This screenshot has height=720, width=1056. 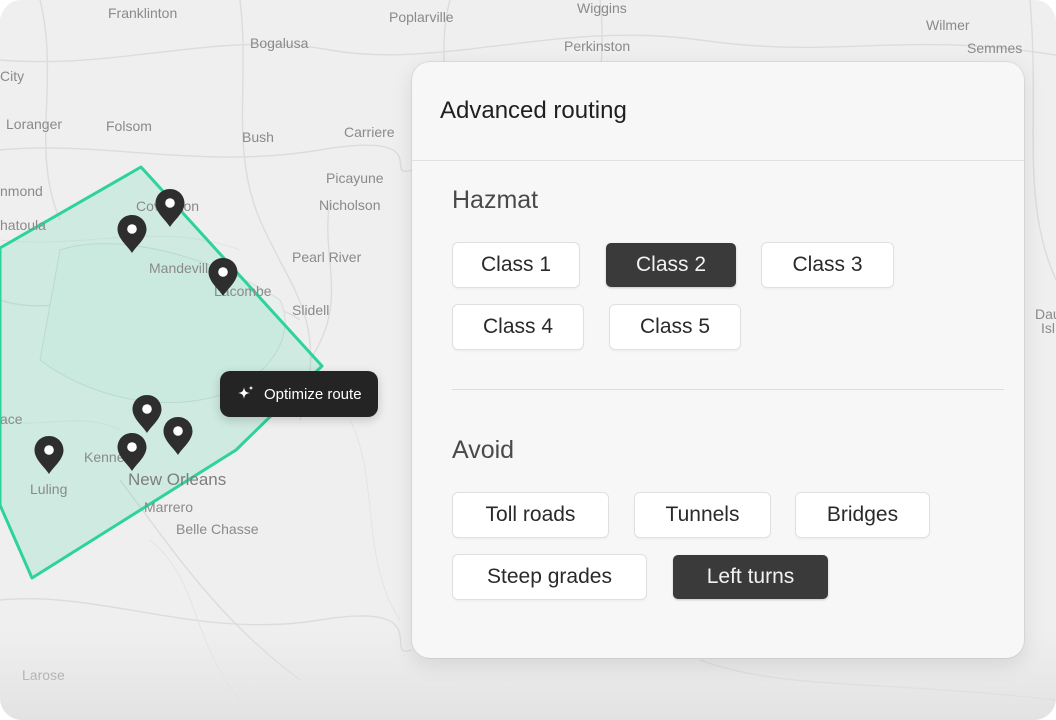 What do you see at coordinates (728, 389) in the screenshot?
I see `section-divider` at bounding box center [728, 389].